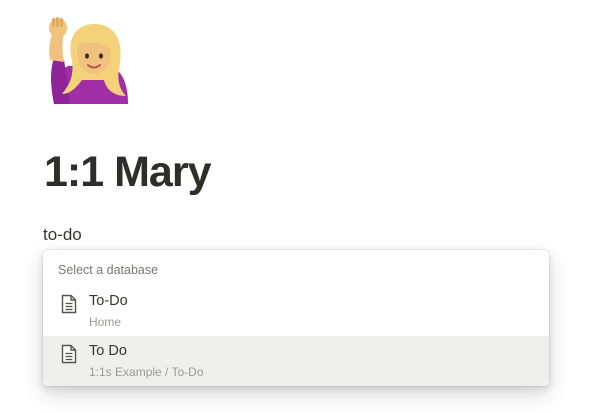 The height and width of the screenshot is (412, 600). I want to click on database-option-to-do-home: To-Do Home, so click(296, 311).